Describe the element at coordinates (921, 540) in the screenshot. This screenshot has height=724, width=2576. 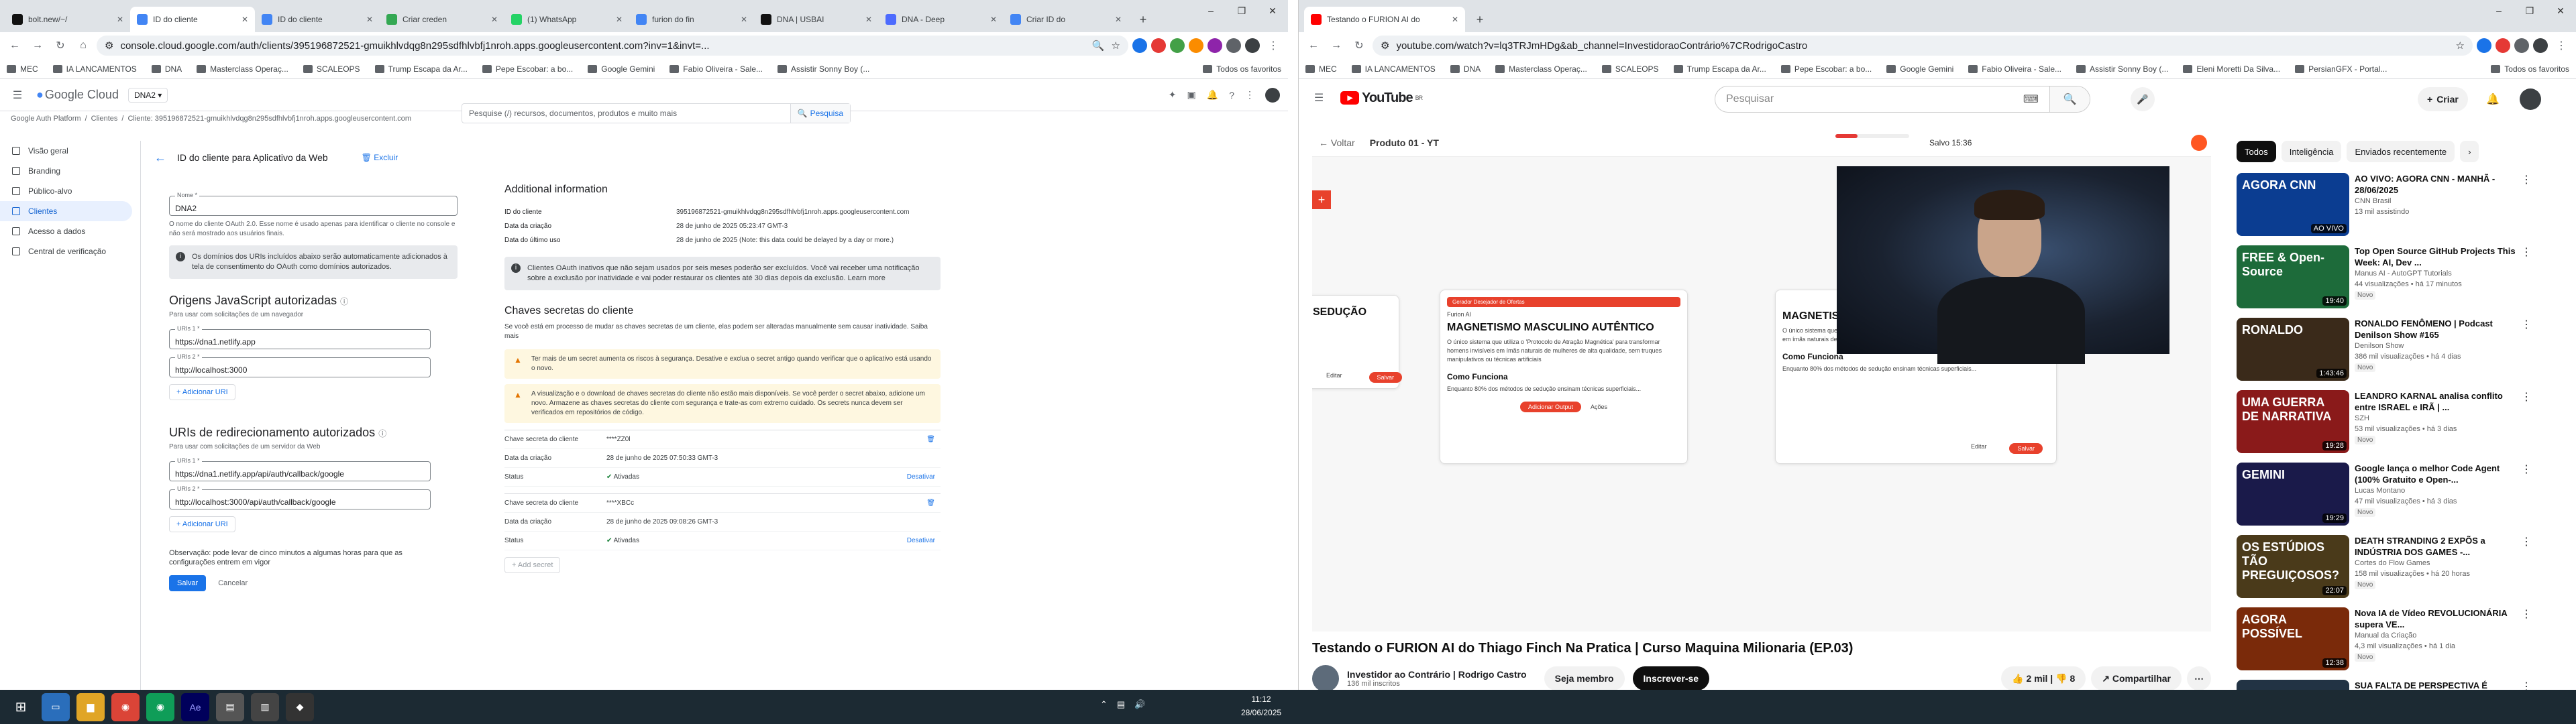
I see `disable-secret-button: Desativar` at that location.